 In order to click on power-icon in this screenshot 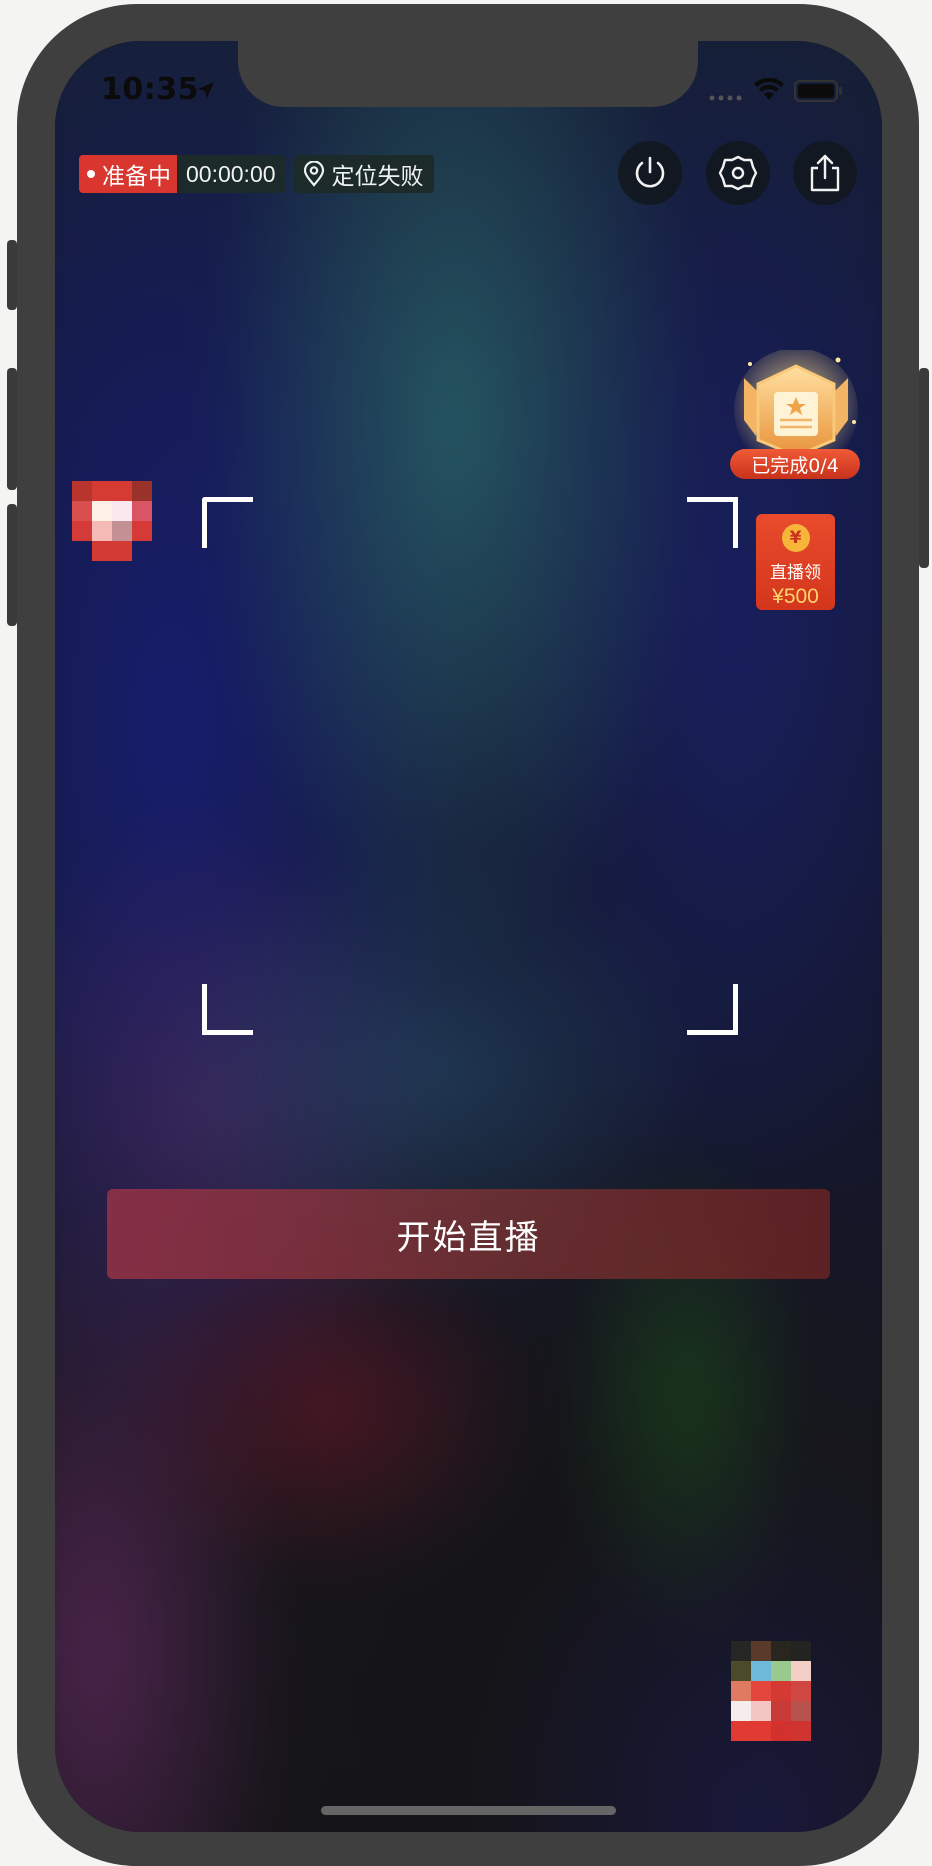, I will do `click(650, 172)`.